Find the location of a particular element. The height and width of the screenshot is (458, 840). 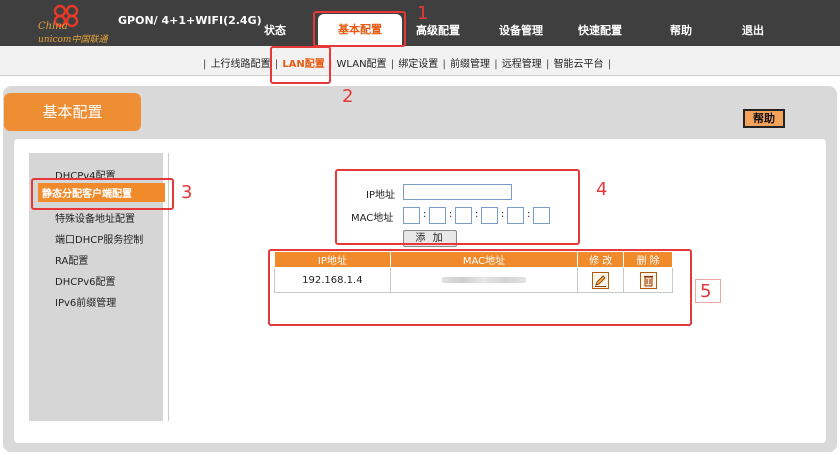

annotation-number-5: 5 is located at coordinates (706, 291).